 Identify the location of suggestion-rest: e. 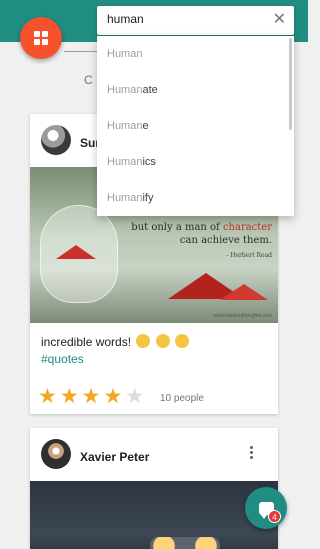
(145, 126).